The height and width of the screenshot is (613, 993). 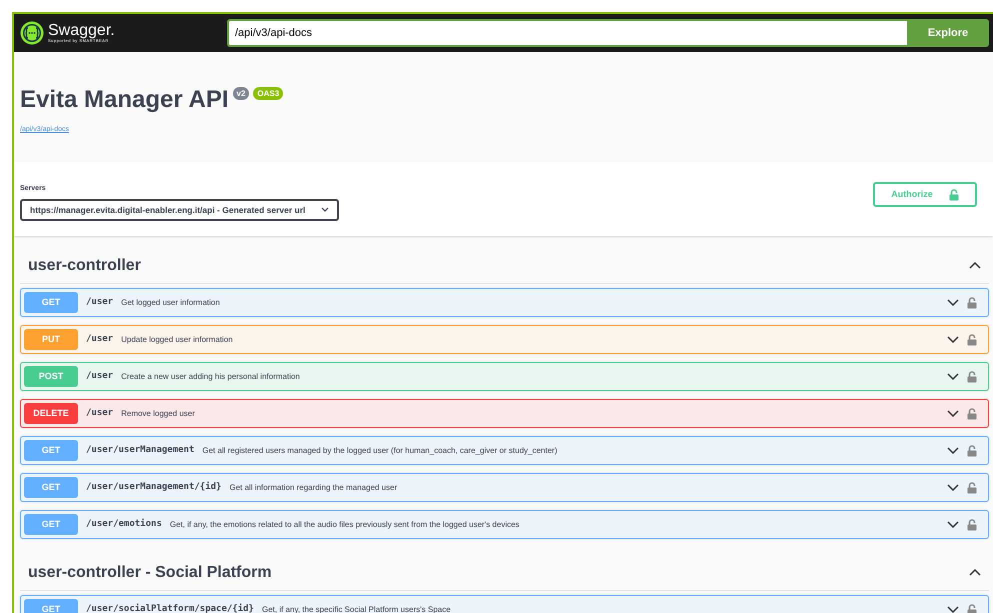 What do you see at coordinates (180, 210) in the screenshot?
I see `server-select: https://manager.evita.digital-enabler.eng.it/api - Generated server url` at bounding box center [180, 210].